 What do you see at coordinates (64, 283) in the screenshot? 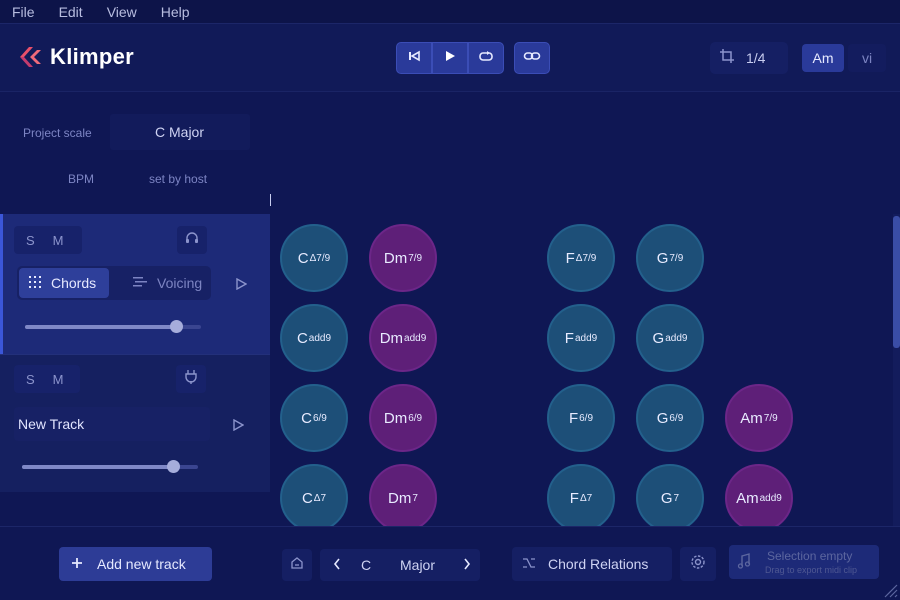
I see `chords-mode-button: Chords` at bounding box center [64, 283].